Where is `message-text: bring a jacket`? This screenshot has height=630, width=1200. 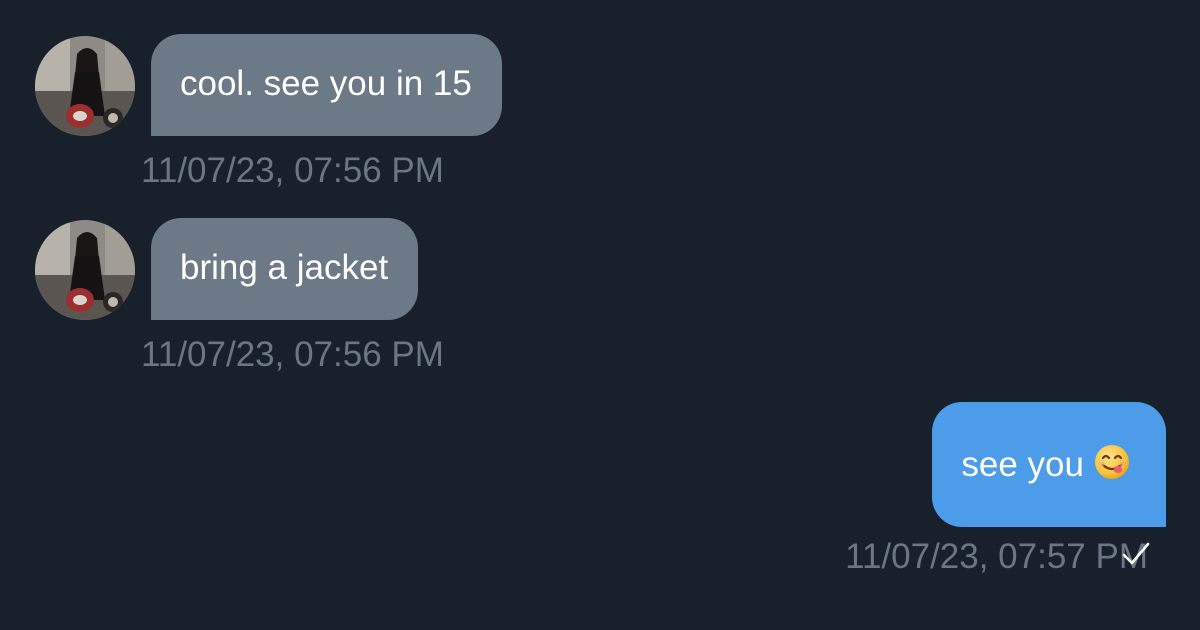
message-text: bring a jacket is located at coordinates (284, 267).